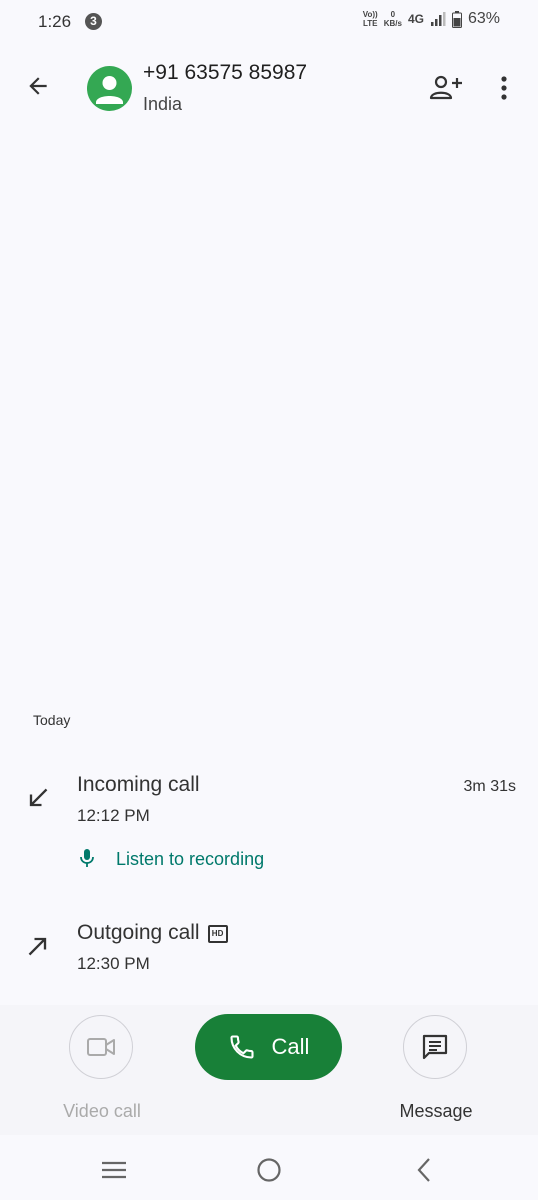 This screenshot has width=538, height=1200. I want to click on chevron-left-icon, so click(423, 1170).